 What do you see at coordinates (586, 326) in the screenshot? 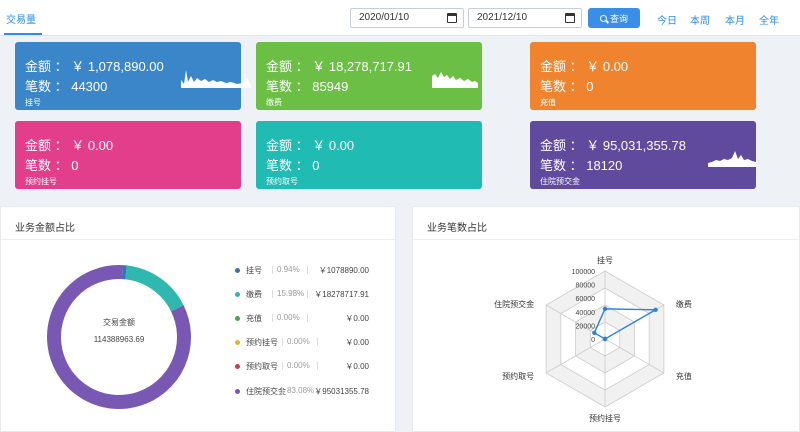
I see `radar-tick-label: 20000` at bounding box center [586, 326].